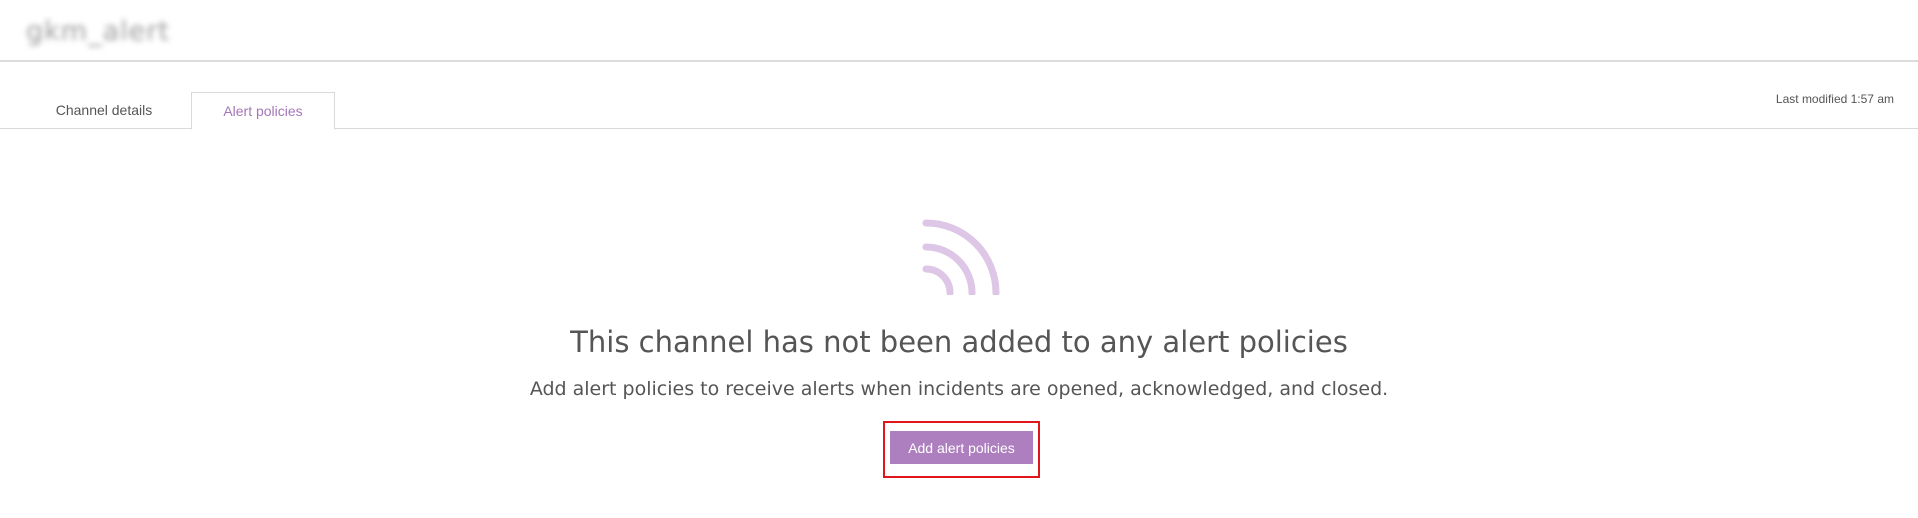 The width and height of the screenshot is (1918, 518). I want to click on button-highlight-outline: Add alert policies, so click(961, 449).